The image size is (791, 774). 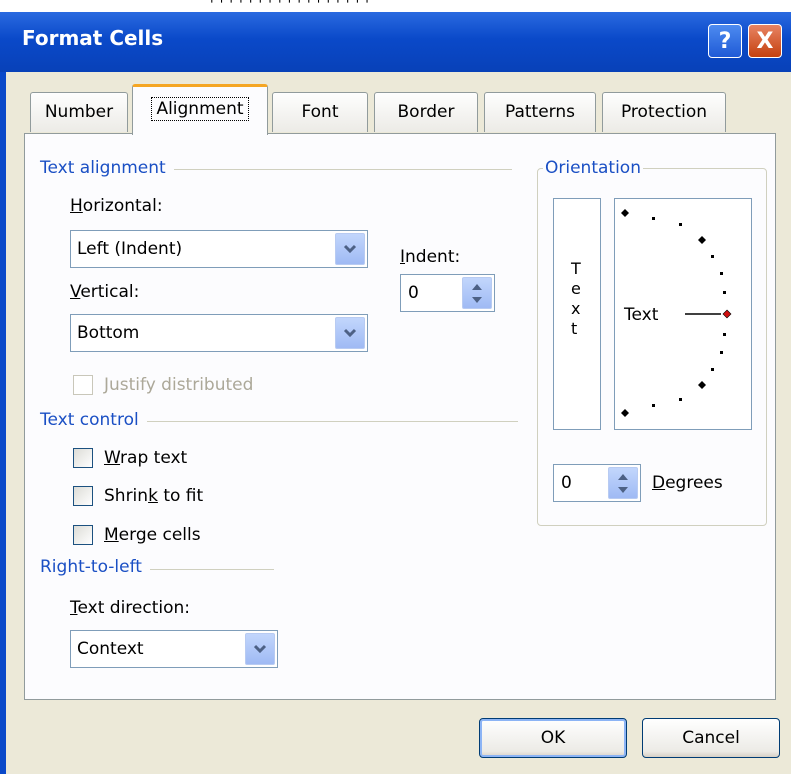 I want to click on tab-protection: Protection, so click(x=664, y=112).